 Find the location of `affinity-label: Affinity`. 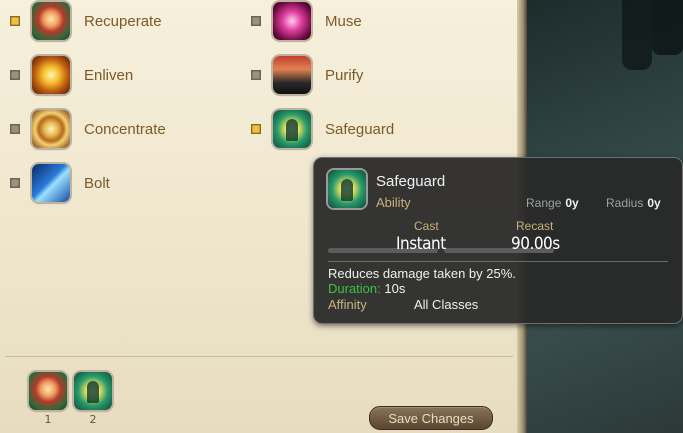

affinity-label: Affinity is located at coordinates (347, 304).